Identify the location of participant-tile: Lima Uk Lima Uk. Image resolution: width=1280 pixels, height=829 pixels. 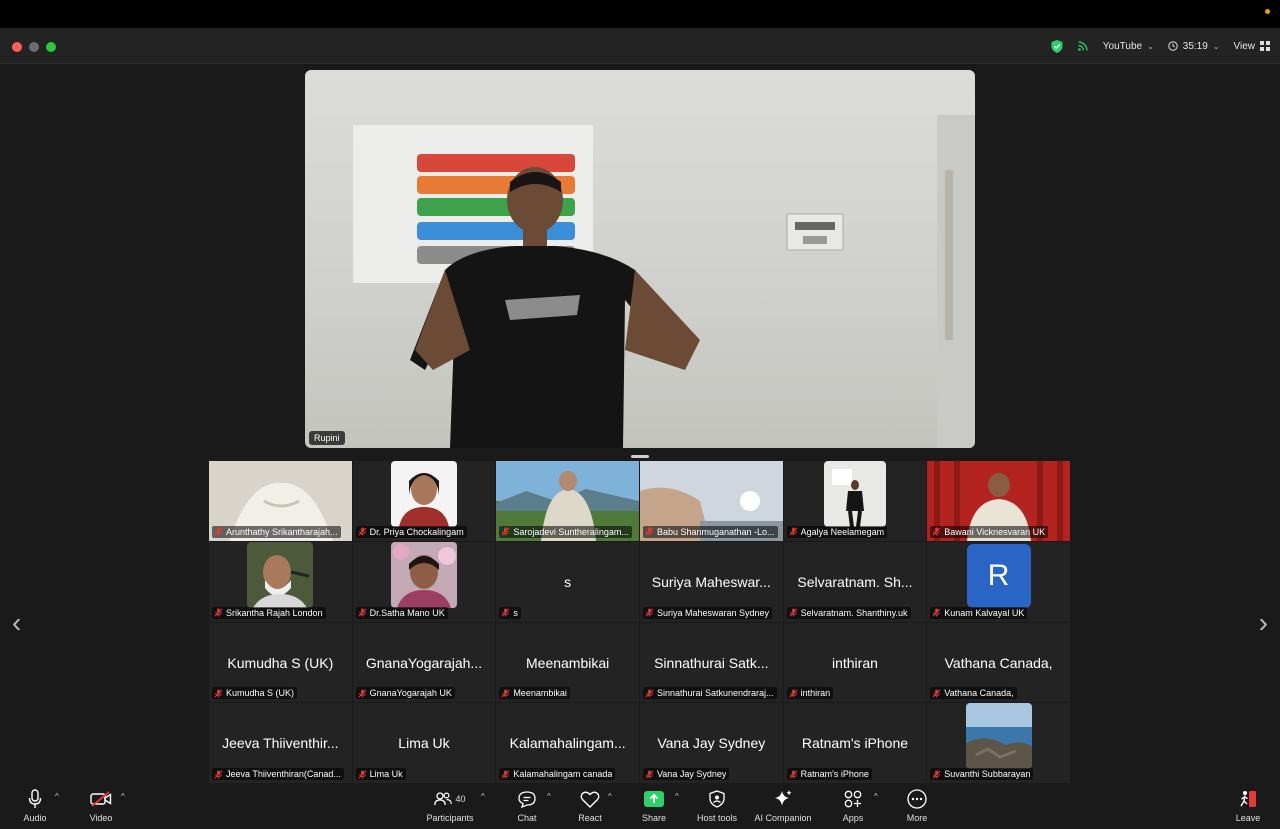
(424, 743).